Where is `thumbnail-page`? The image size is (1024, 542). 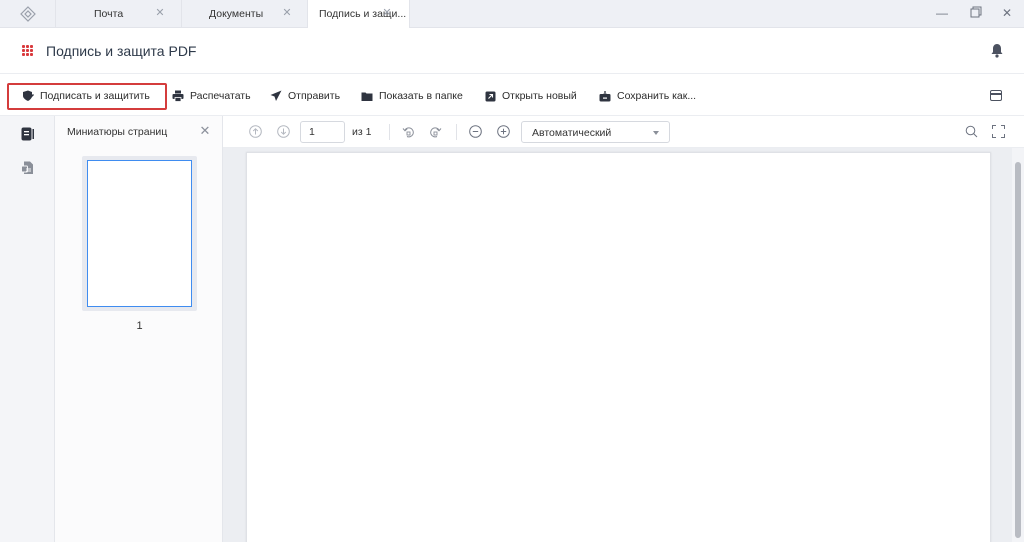 thumbnail-page is located at coordinates (139, 233).